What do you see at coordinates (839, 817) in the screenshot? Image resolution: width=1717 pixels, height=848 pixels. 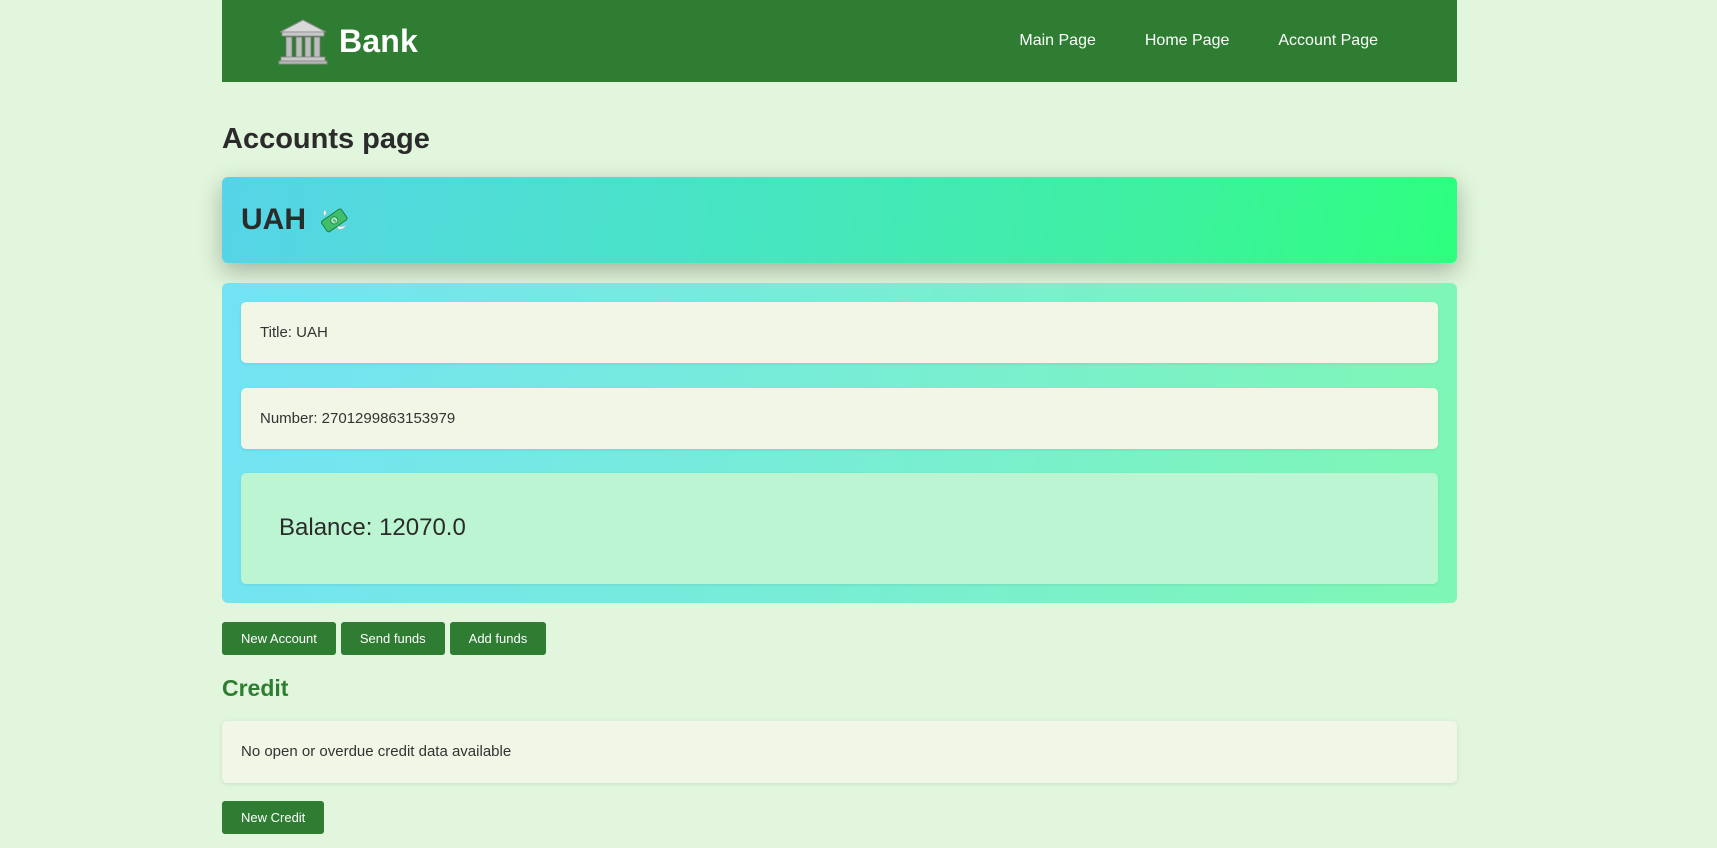 I see `credit-actions: New Credit` at bounding box center [839, 817].